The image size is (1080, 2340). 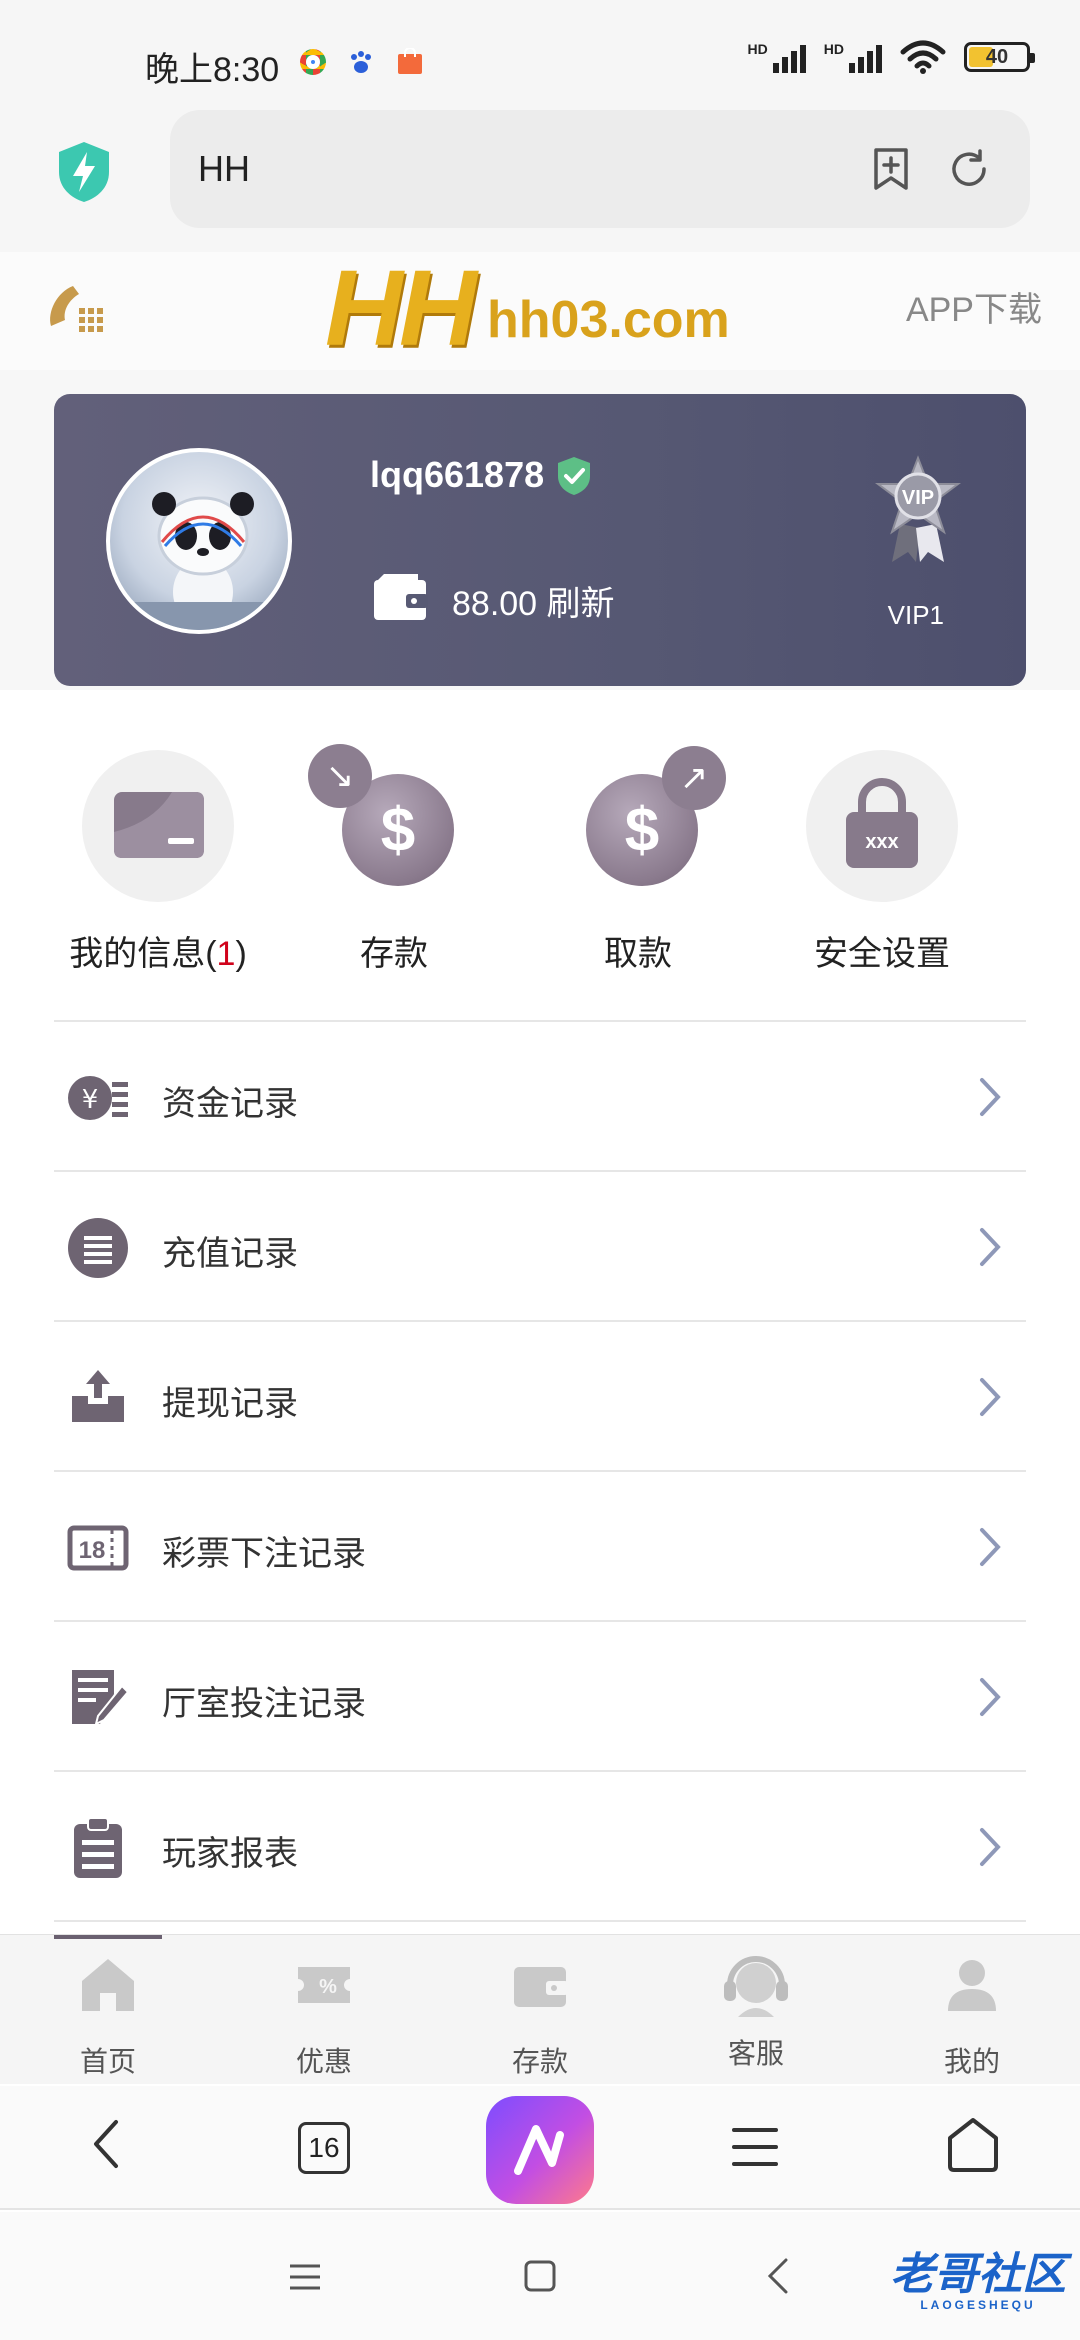 I want to click on home-icon, so click(x=108, y=1985).